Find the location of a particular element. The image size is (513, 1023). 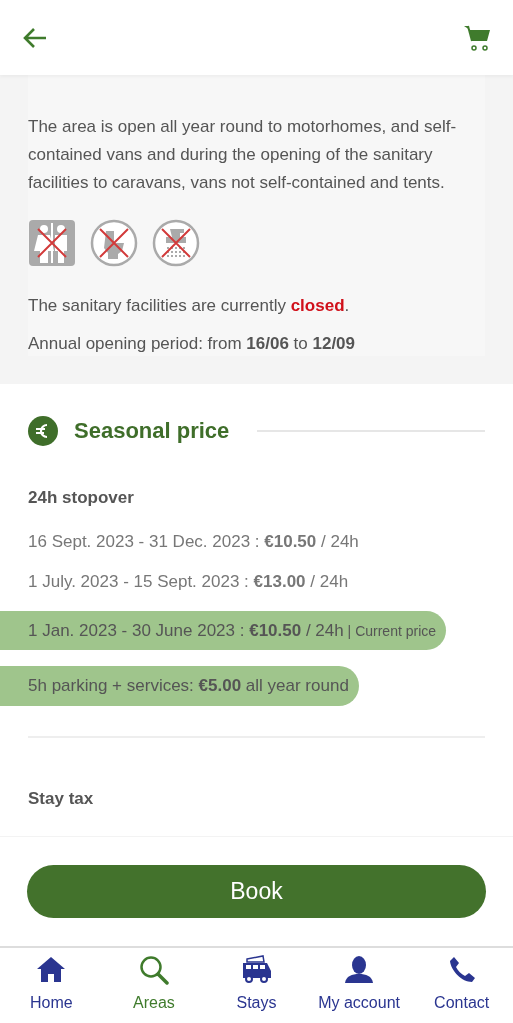

description-text: The area is open all year round to motorhomes, and self-contained vans and during the opening of the sanitary facilities to caravans, vans not self-contained and tents. is located at coordinates (243, 155).